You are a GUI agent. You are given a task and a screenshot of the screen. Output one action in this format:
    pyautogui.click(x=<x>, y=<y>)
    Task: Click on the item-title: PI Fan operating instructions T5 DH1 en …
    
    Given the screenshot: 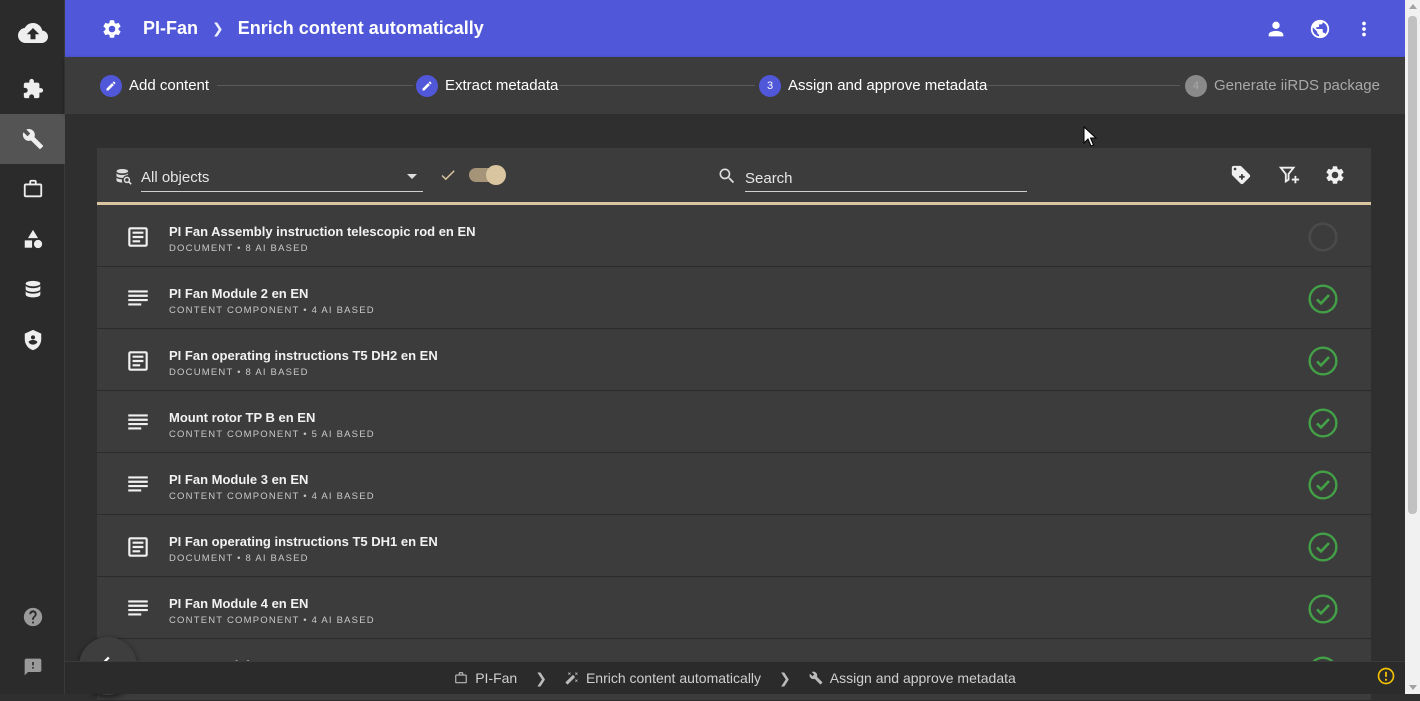 What is the action you would take?
    pyautogui.click(x=303, y=541)
    